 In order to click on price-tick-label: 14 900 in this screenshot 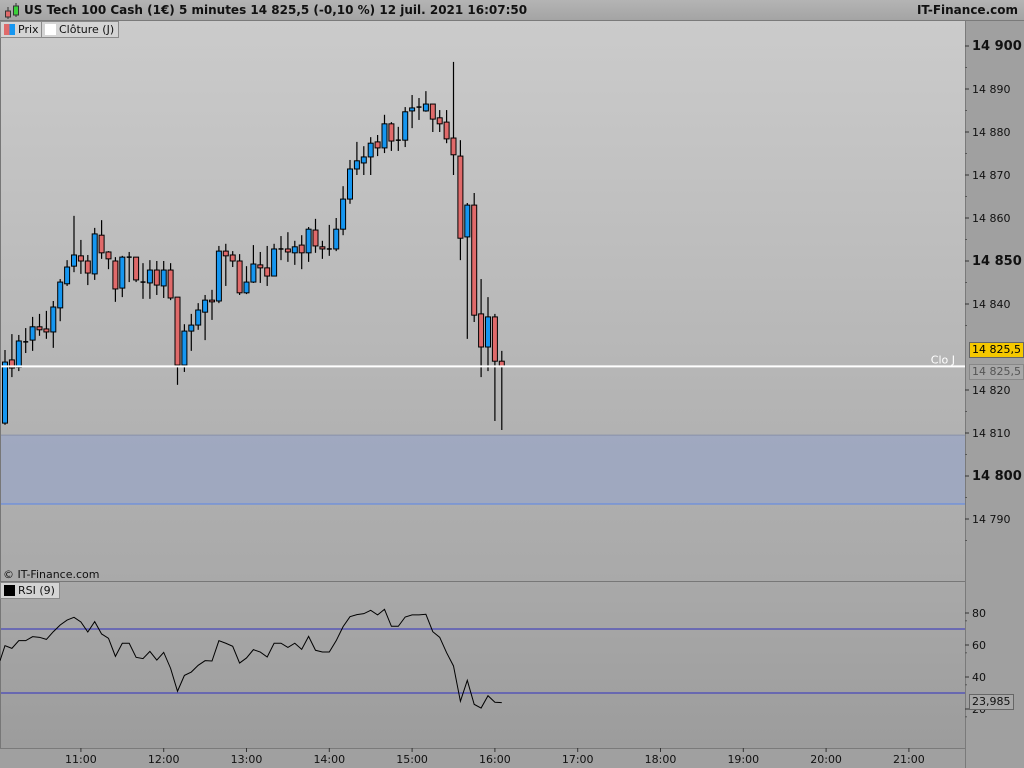, I will do `click(997, 46)`.